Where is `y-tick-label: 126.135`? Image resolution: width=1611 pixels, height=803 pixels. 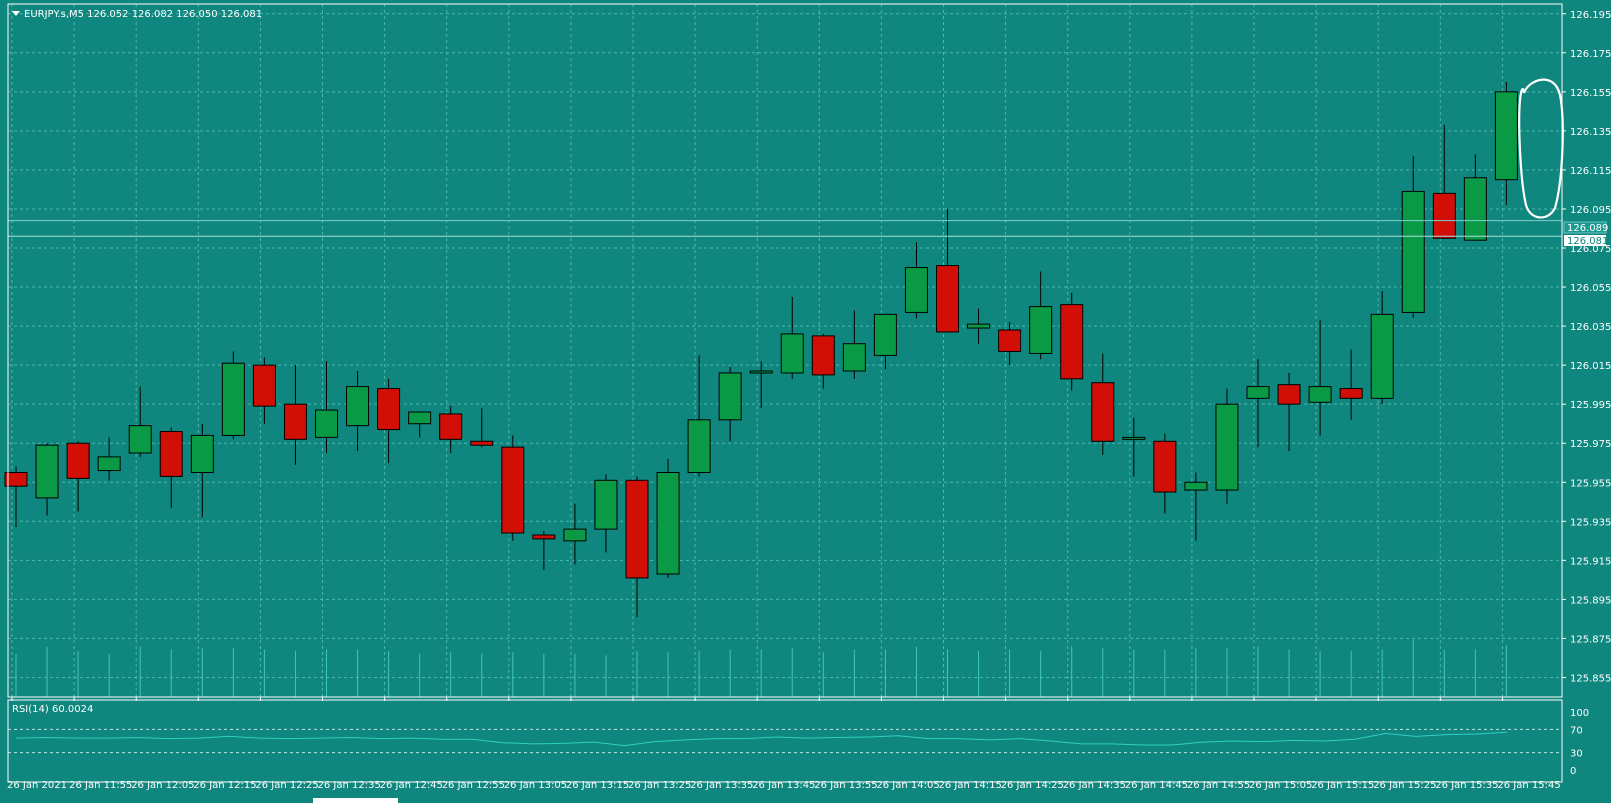 y-tick-label: 126.135 is located at coordinates (1590, 132).